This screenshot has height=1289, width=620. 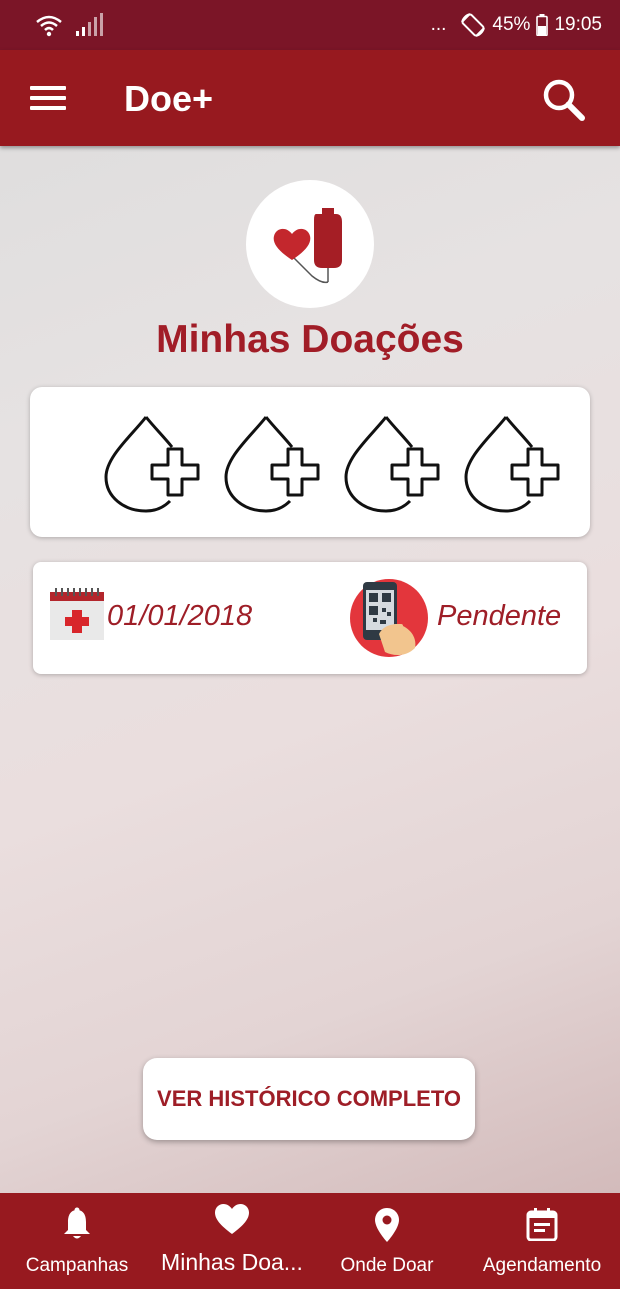 What do you see at coordinates (77, 1265) in the screenshot?
I see `nav-label-campanhas: Campanhas` at bounding box center [77, 1265].